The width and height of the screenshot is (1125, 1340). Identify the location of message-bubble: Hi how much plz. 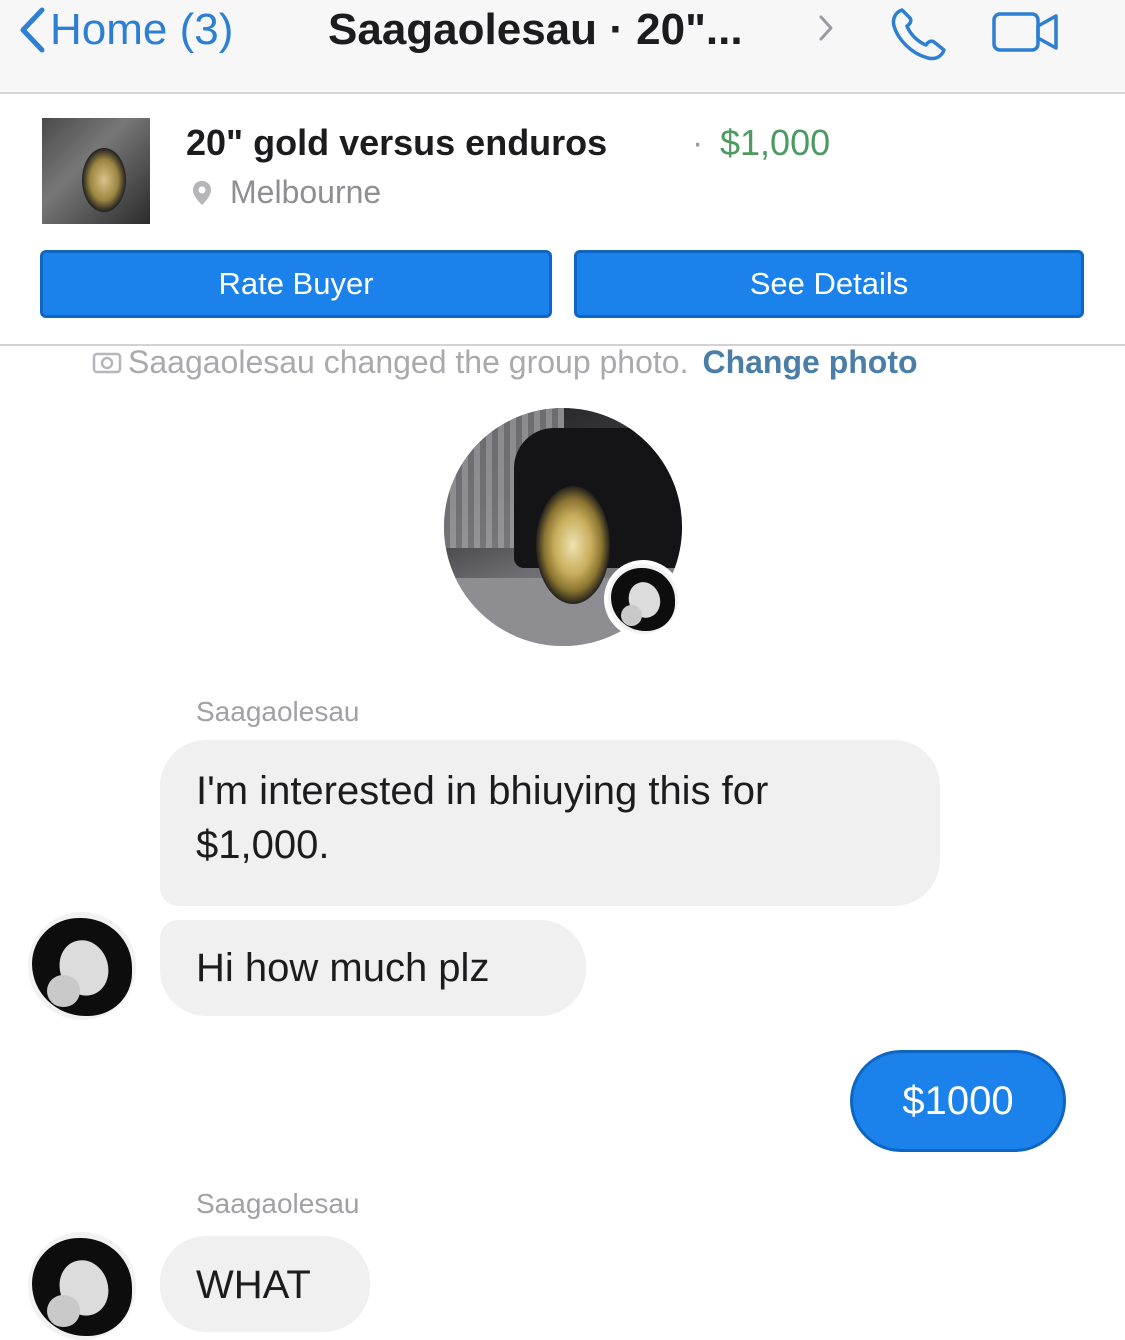
(373, 968).